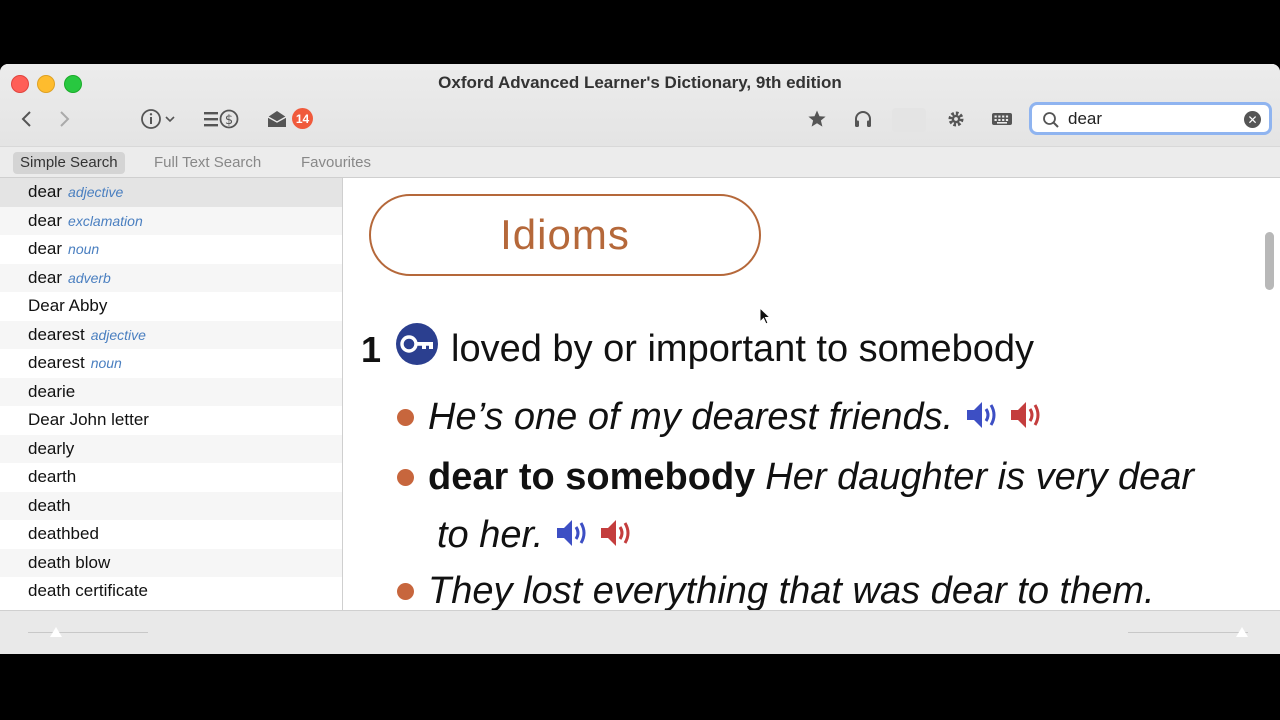 This screenshot has width=1280, height=720. I want to click on search-input, so click(1153, 119).